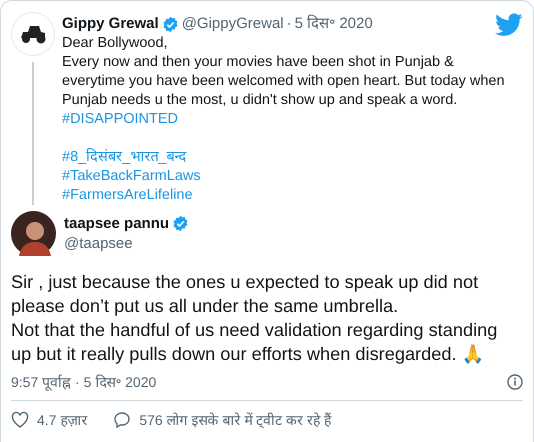 The width and height of the screenshot is (534, 442). Describe the element at coordinates (117, 224) in the screenshot. I see `author-name: taapsee pannu` at that location.